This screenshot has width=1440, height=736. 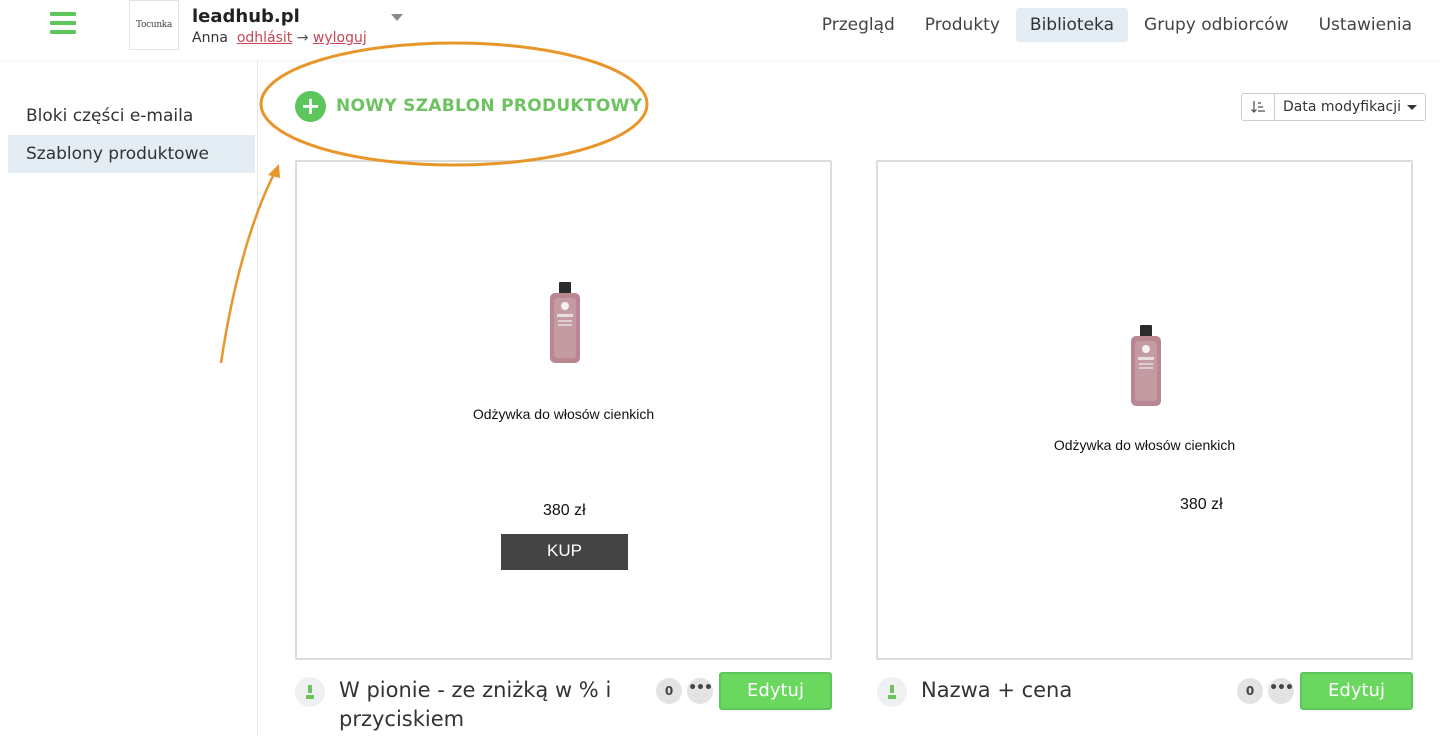 What do you see at coordinates (264, 38) in the screenshot?
I see `logout-cz-link: odhlásit` at bounding box center [264, 38].